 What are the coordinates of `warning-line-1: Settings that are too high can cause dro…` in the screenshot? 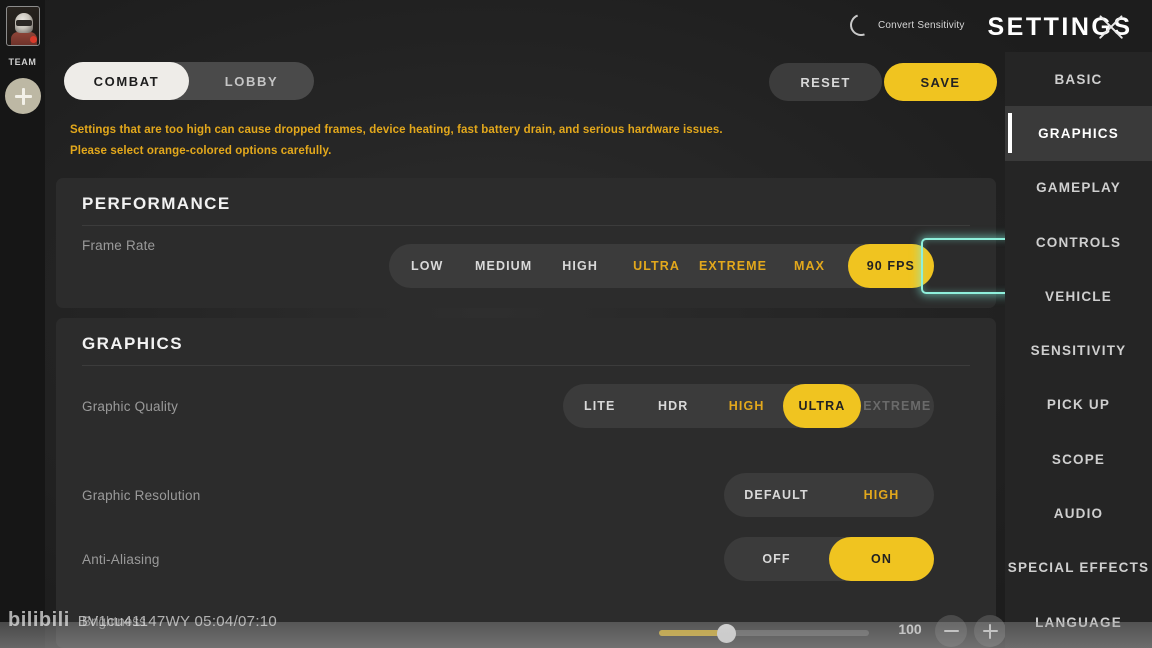 It's located at (396, 130).